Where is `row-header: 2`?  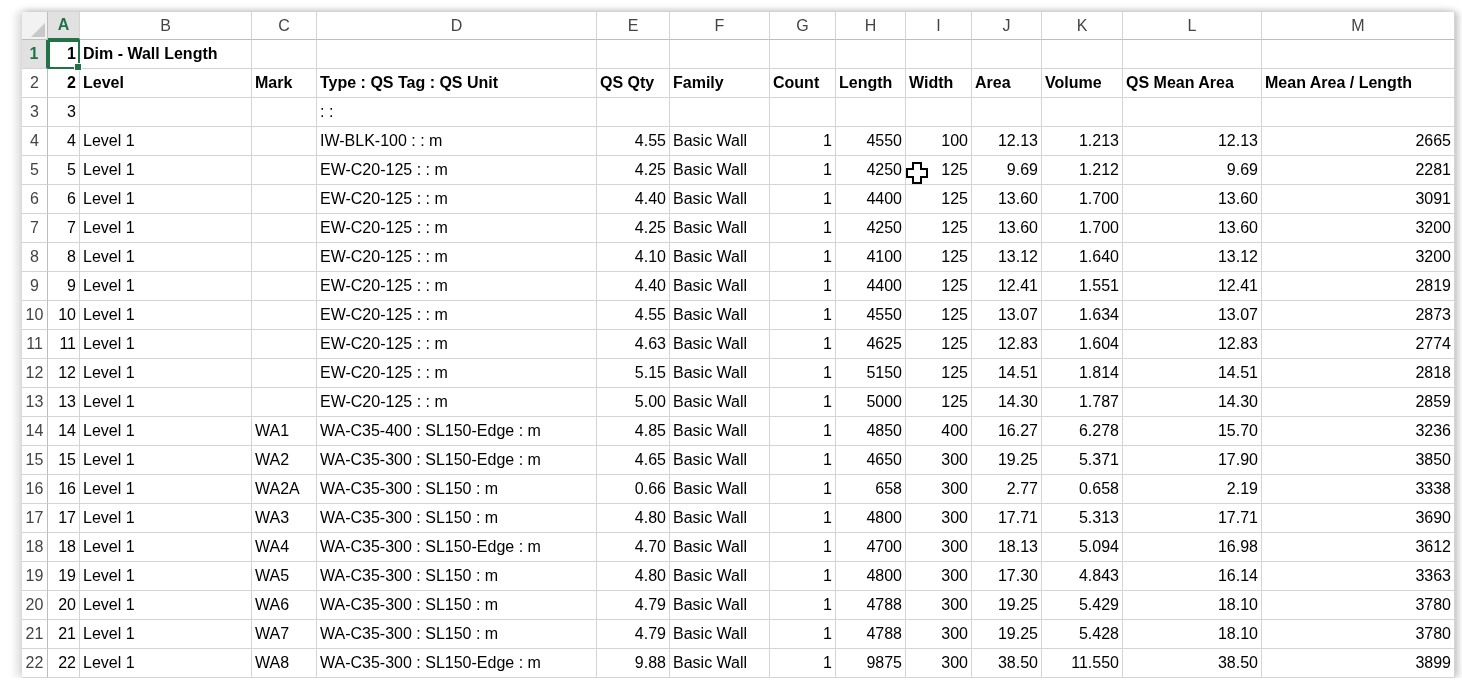
row-header: 2 is located at coordinates (35, 83).